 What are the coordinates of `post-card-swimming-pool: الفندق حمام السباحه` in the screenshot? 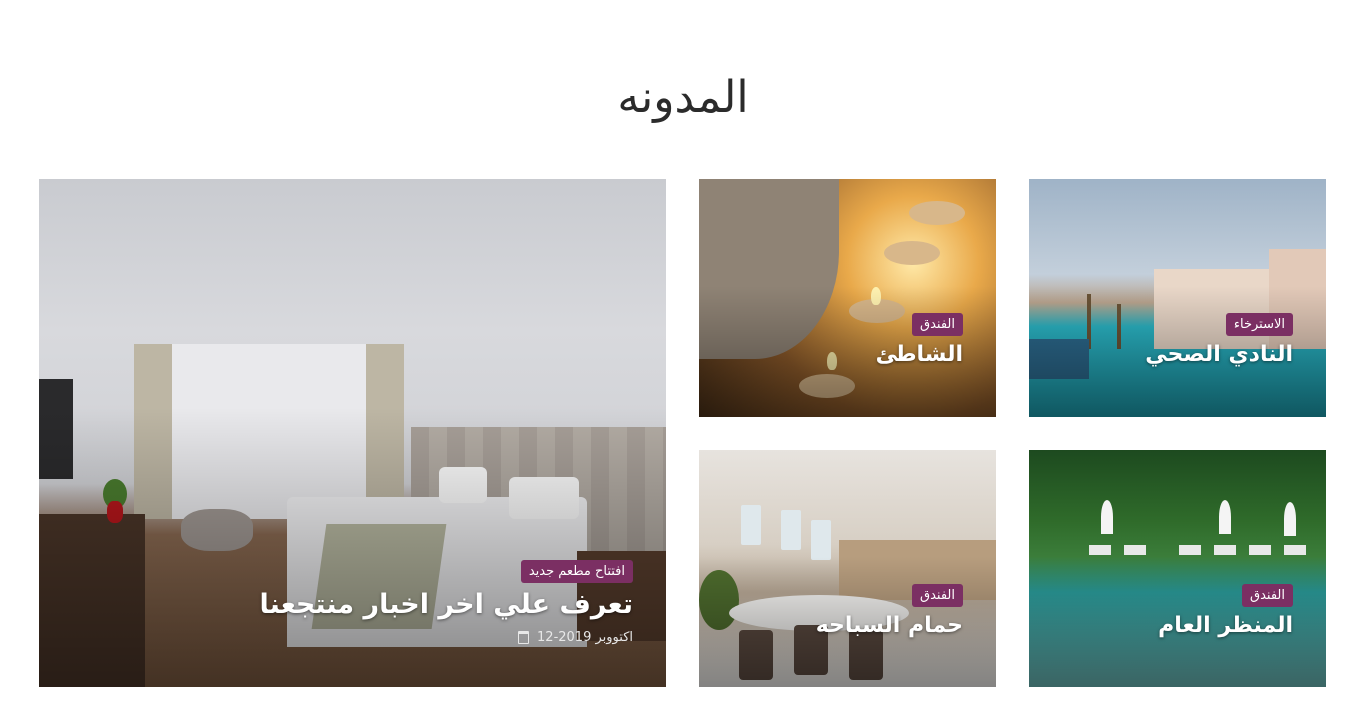 It's located at (847, 568).